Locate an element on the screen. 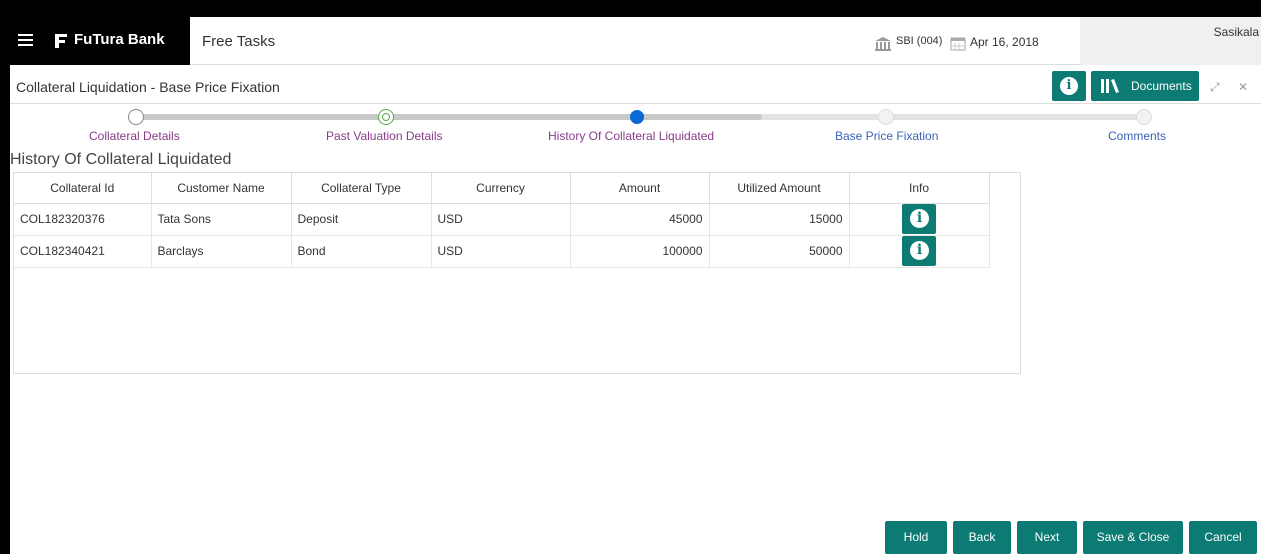  info-button: i is located at coordinates (1069, 86).